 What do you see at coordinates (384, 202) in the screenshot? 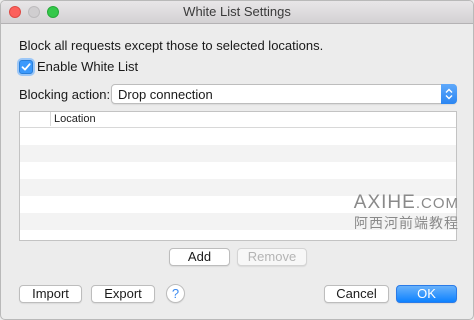
I see `watermark-brand-main: AXIHE` at bounding box center [384, 202].